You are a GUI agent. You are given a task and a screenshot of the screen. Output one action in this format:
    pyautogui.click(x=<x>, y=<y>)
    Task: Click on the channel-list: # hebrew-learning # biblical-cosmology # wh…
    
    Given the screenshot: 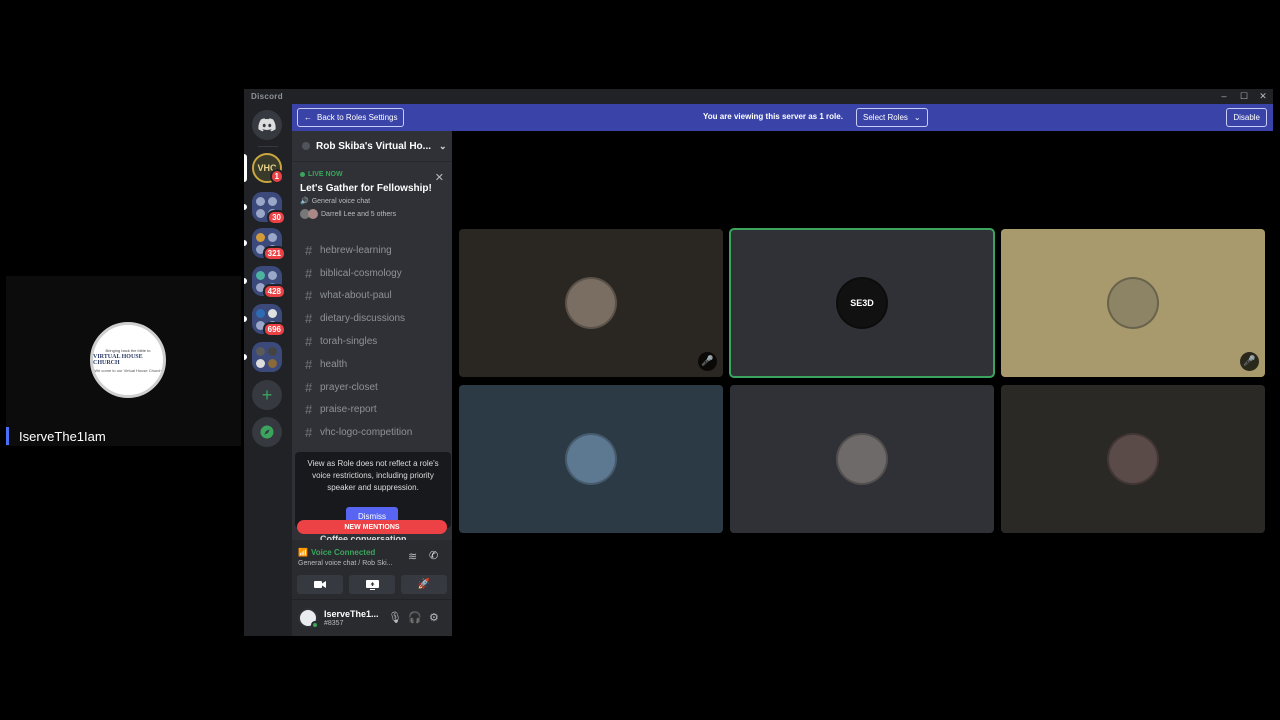 What is the action you would take?
    pyautogui.click(x=372, y=341)
    